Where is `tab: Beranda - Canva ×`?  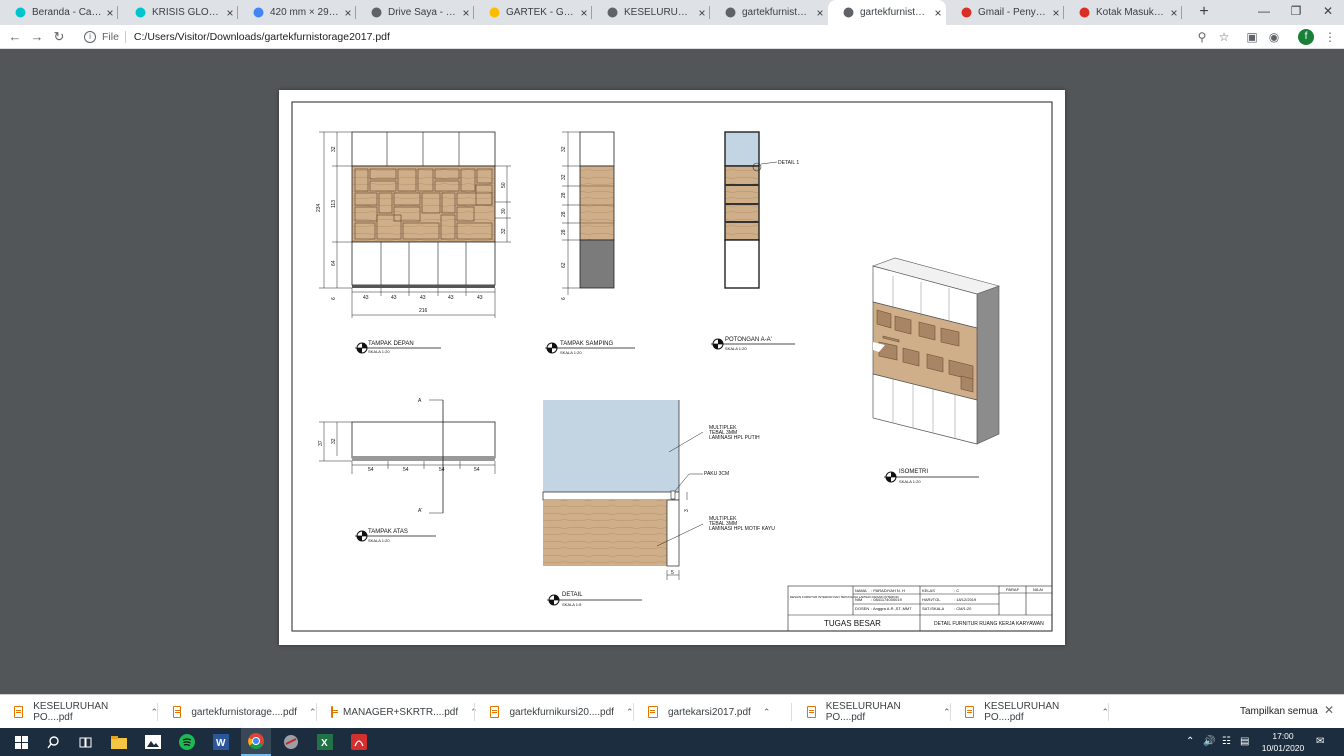 tab: Beranda - Canva × is located at coordinates (59, 12).